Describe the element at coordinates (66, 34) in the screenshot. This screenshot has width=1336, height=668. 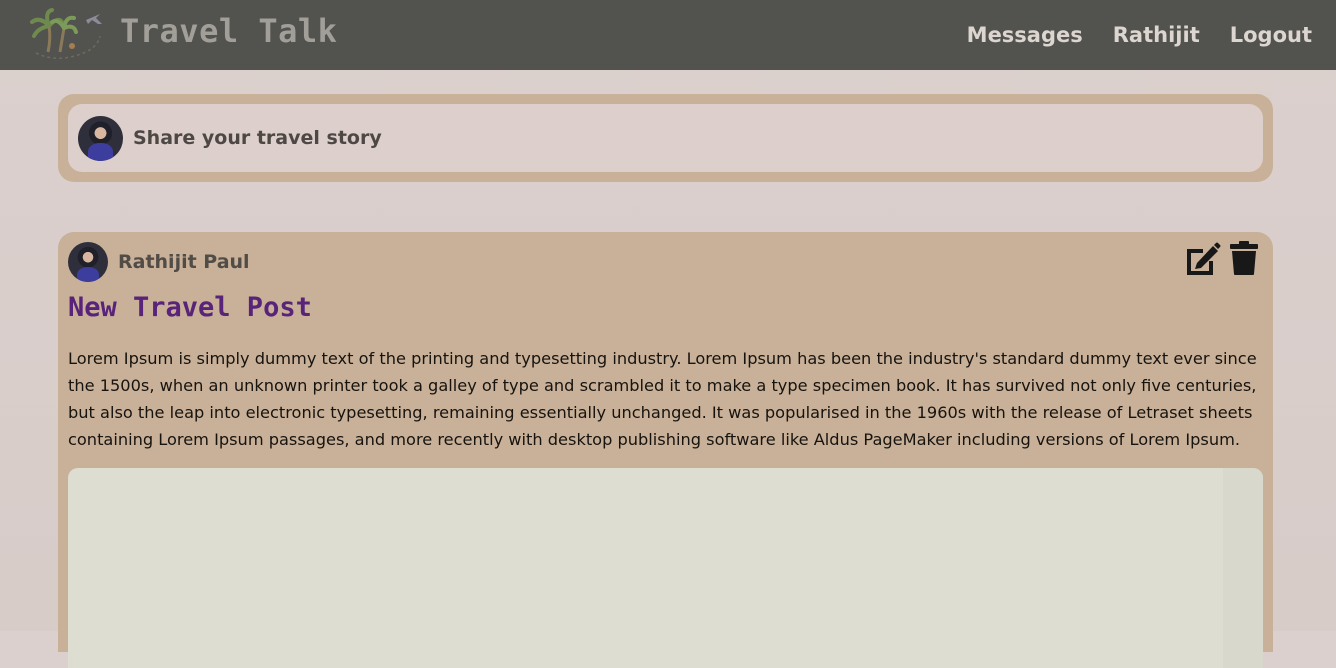
I see `palm-tree-airplane-logo` at that location.